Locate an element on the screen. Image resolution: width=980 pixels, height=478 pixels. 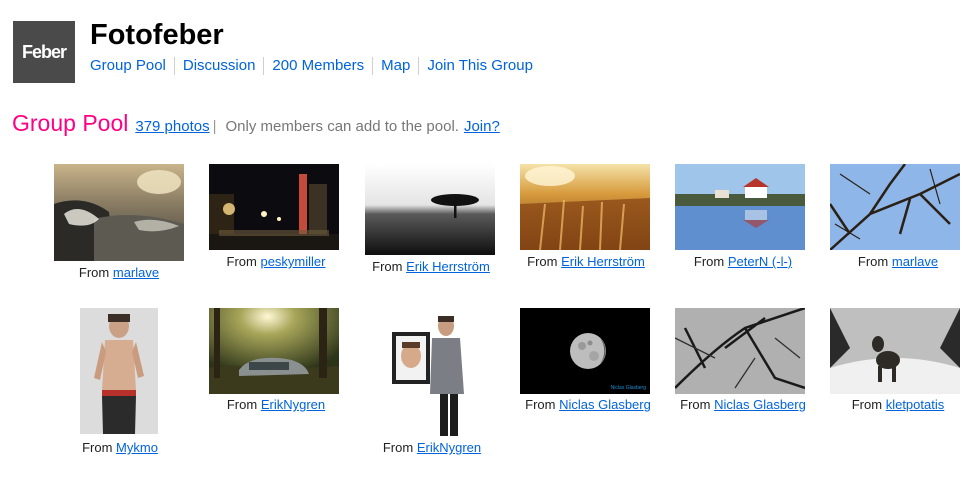
nav-discussion: Discussion is located at coordinates (220, 66).